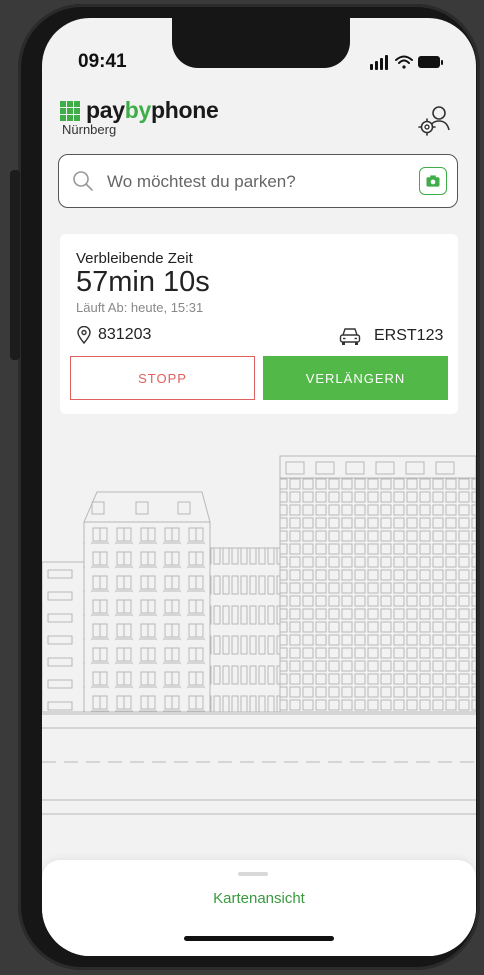 This screenshot has width=484, height=975. Describe the element at coordinates (261, 43) in the screenshot. I see `notch` at that location.